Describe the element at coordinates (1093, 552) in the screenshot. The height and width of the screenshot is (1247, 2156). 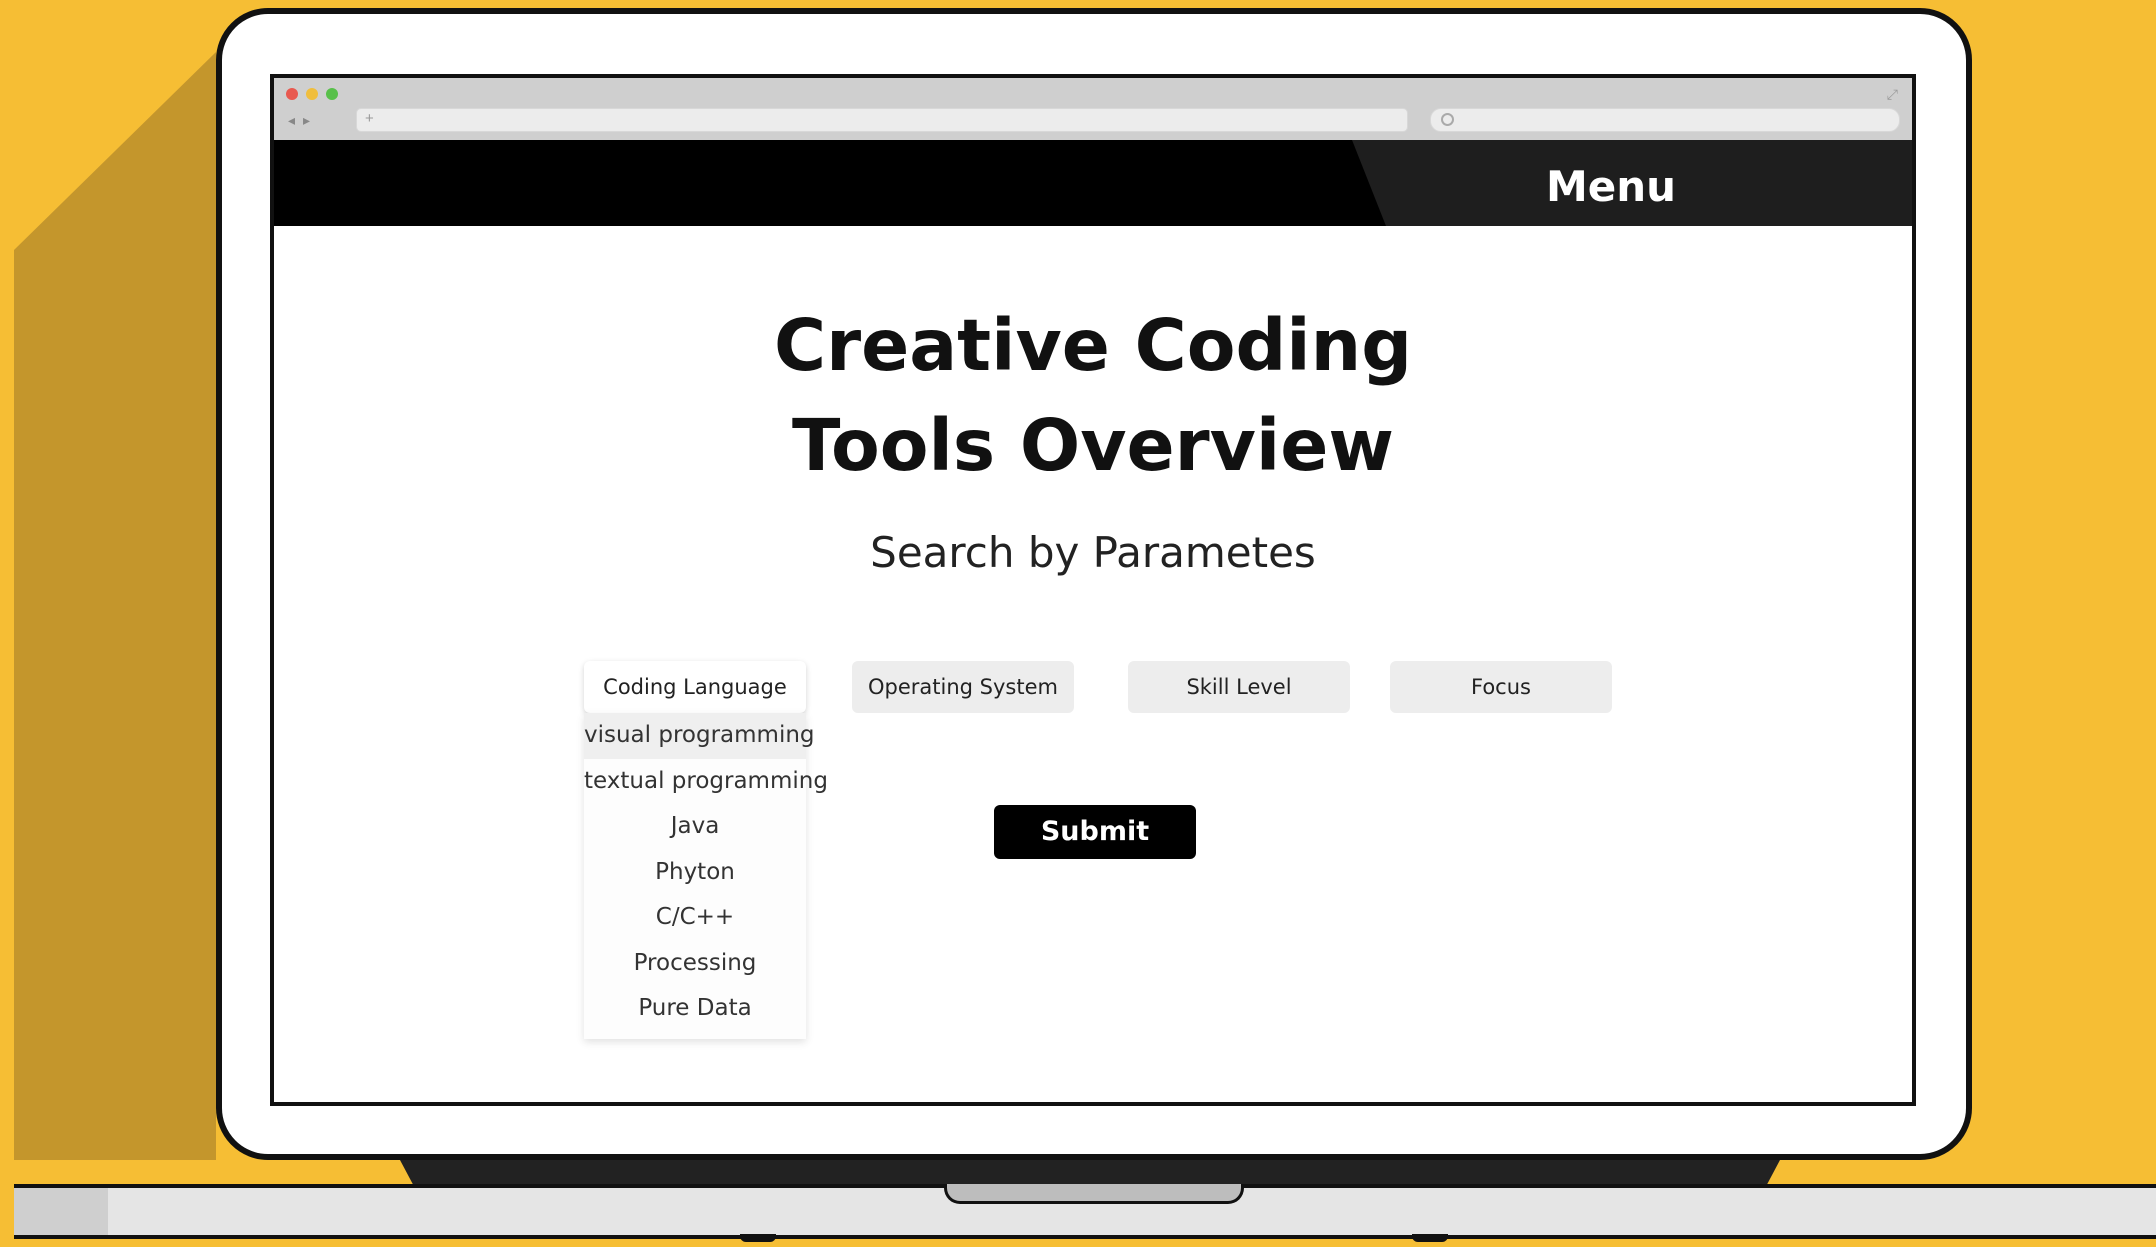
I see `search-subtitle: Search by Parametes` at that location.